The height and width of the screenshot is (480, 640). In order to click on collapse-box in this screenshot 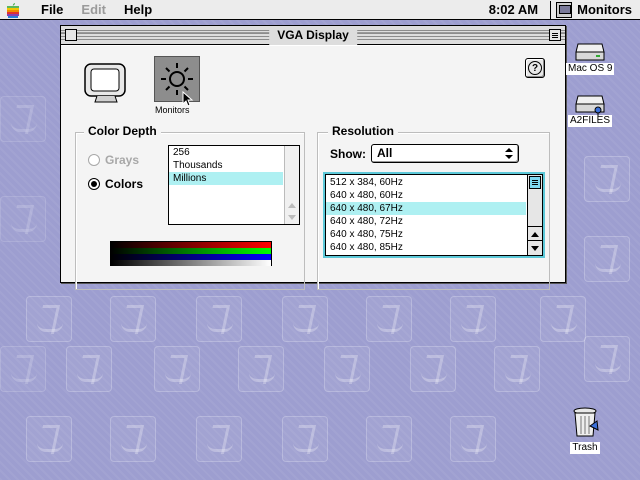, I will do `click(555, 35)`.